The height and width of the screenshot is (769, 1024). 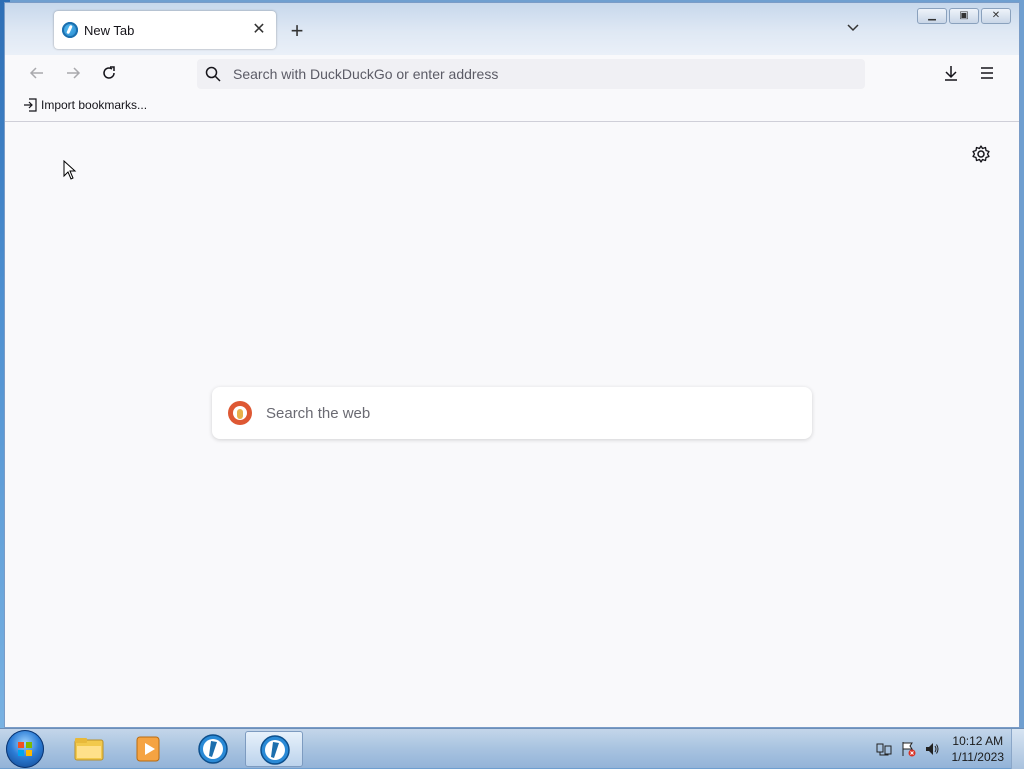 What do you see at coordinates (996, 16) in the screenshot?
I see `close-window-button: ✕` at bounding box center [996, 16].